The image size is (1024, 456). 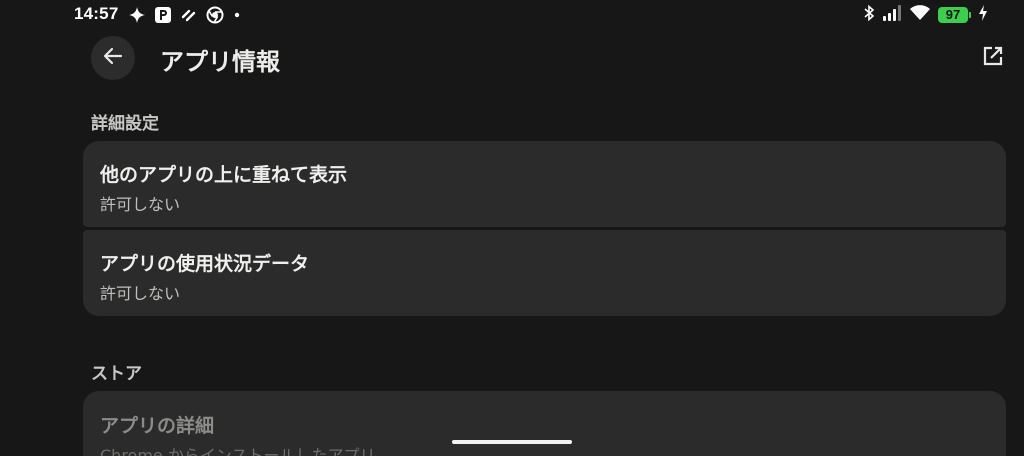 I want to click on arrow-left-icon, so click(x=113, y=58).